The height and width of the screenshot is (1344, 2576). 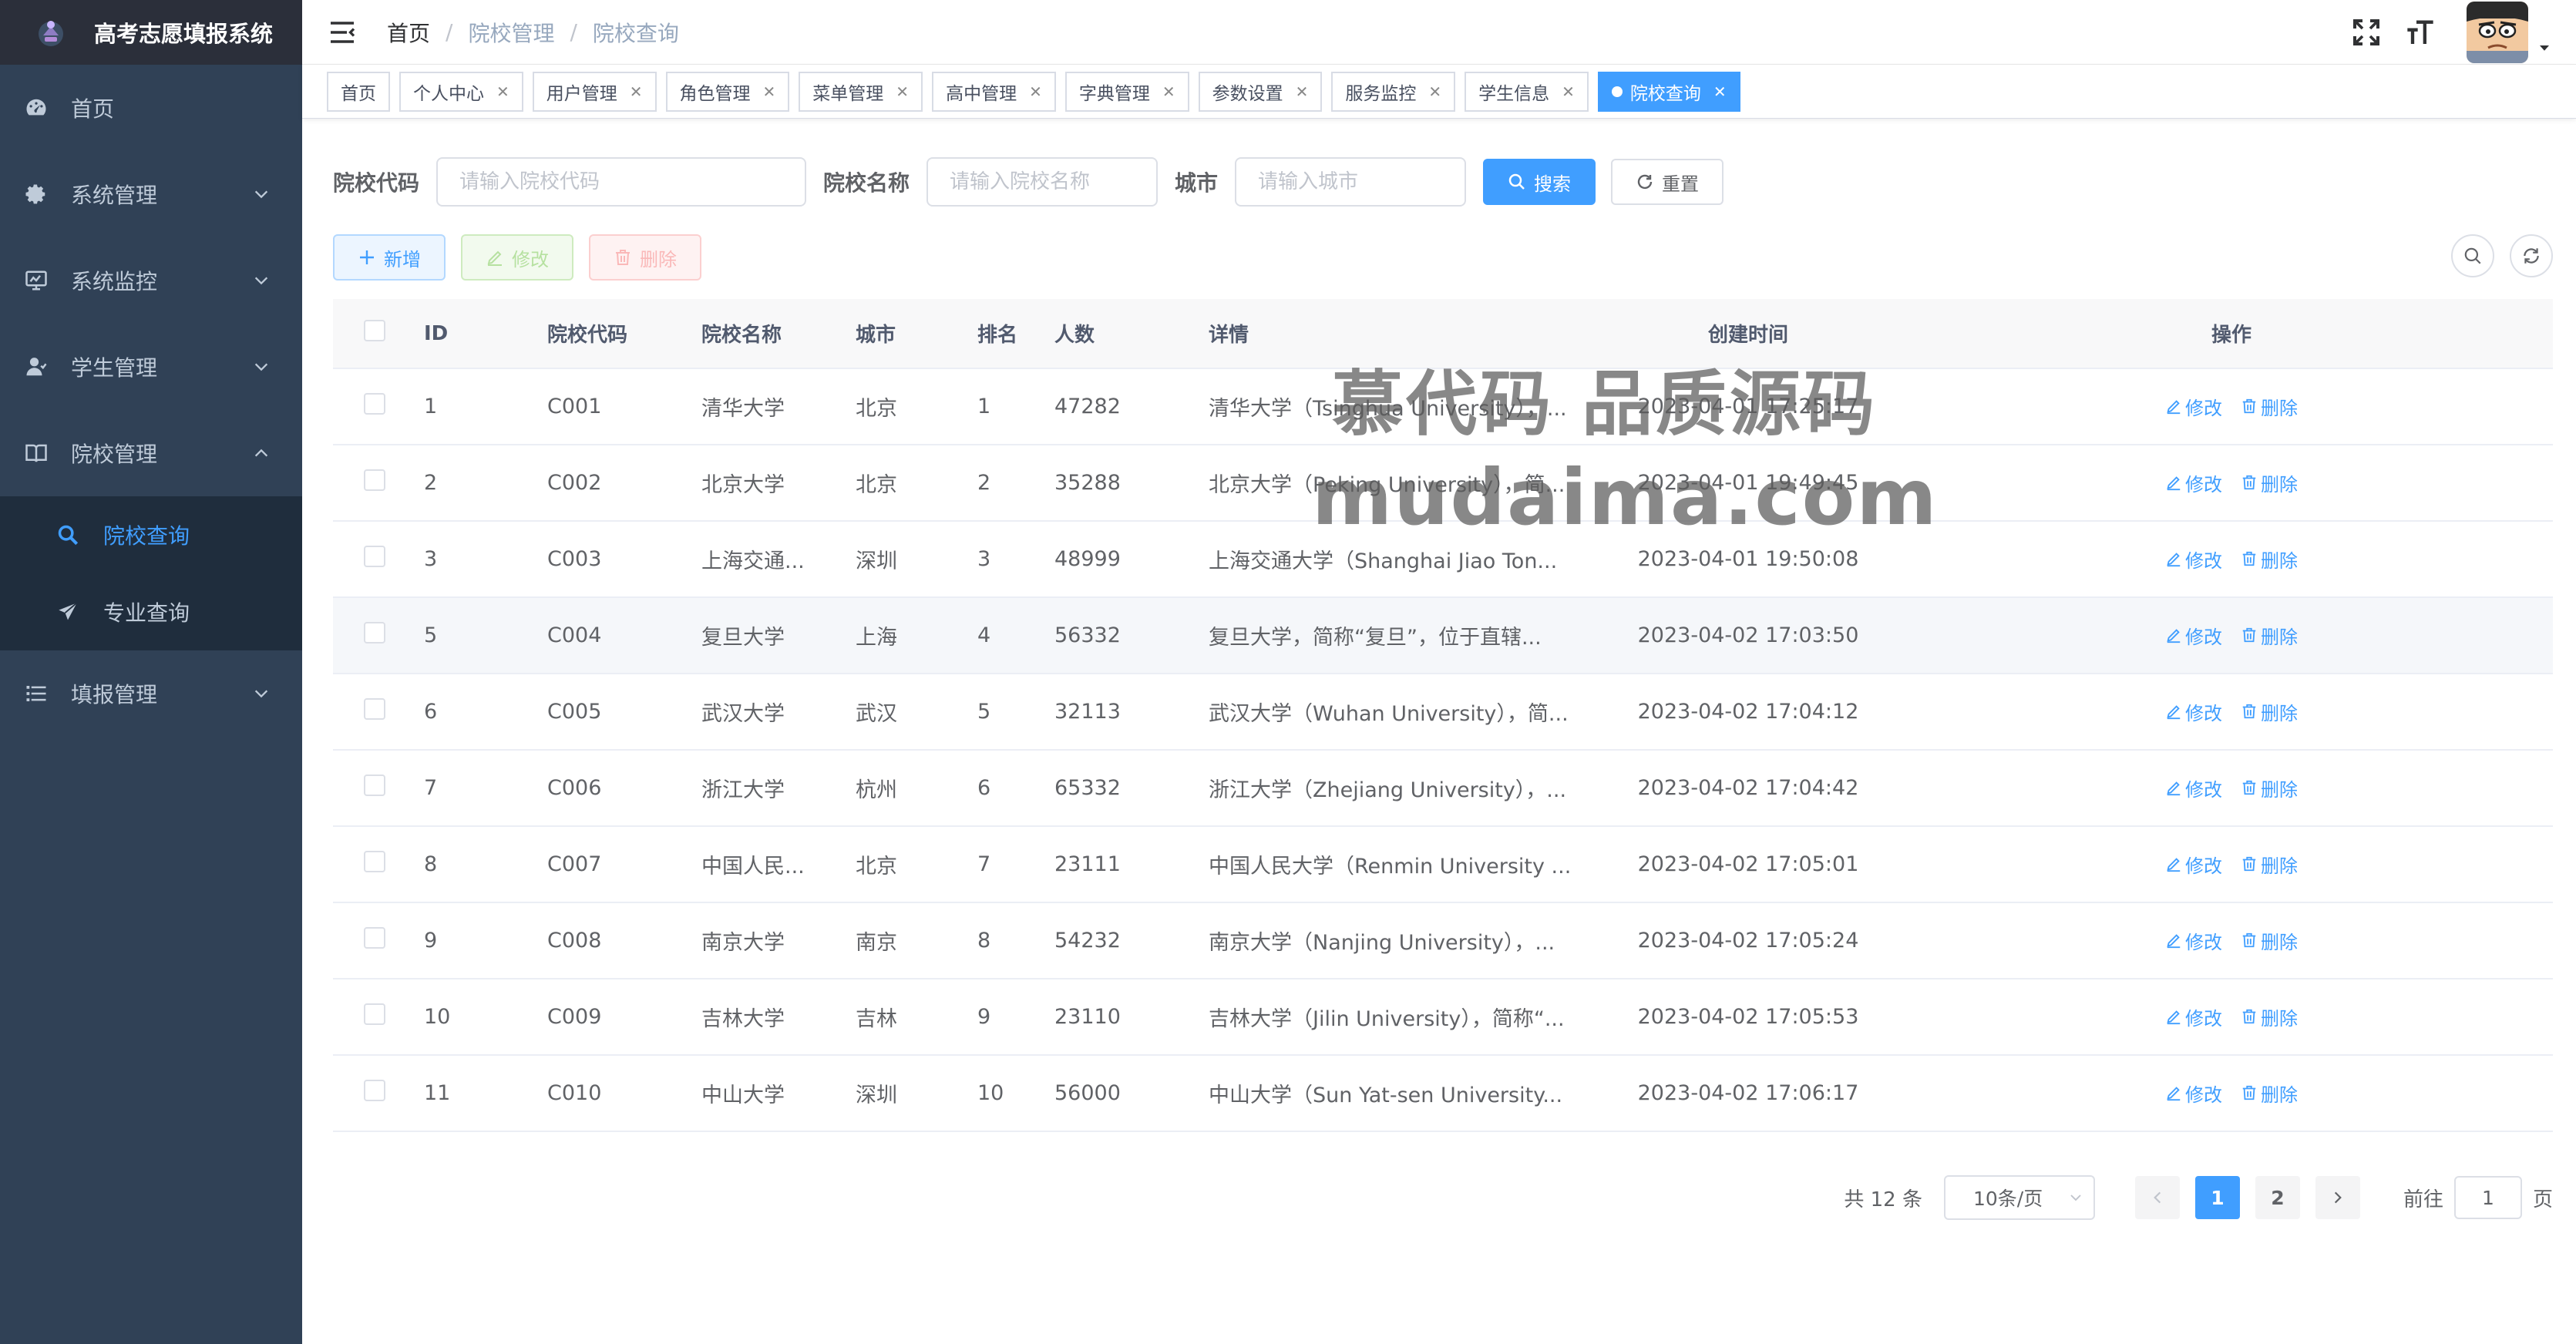 What do you see at coordinates (342, 32) in the screenshot?
I see `hamburger-icon` at bounding box center [342, 32].